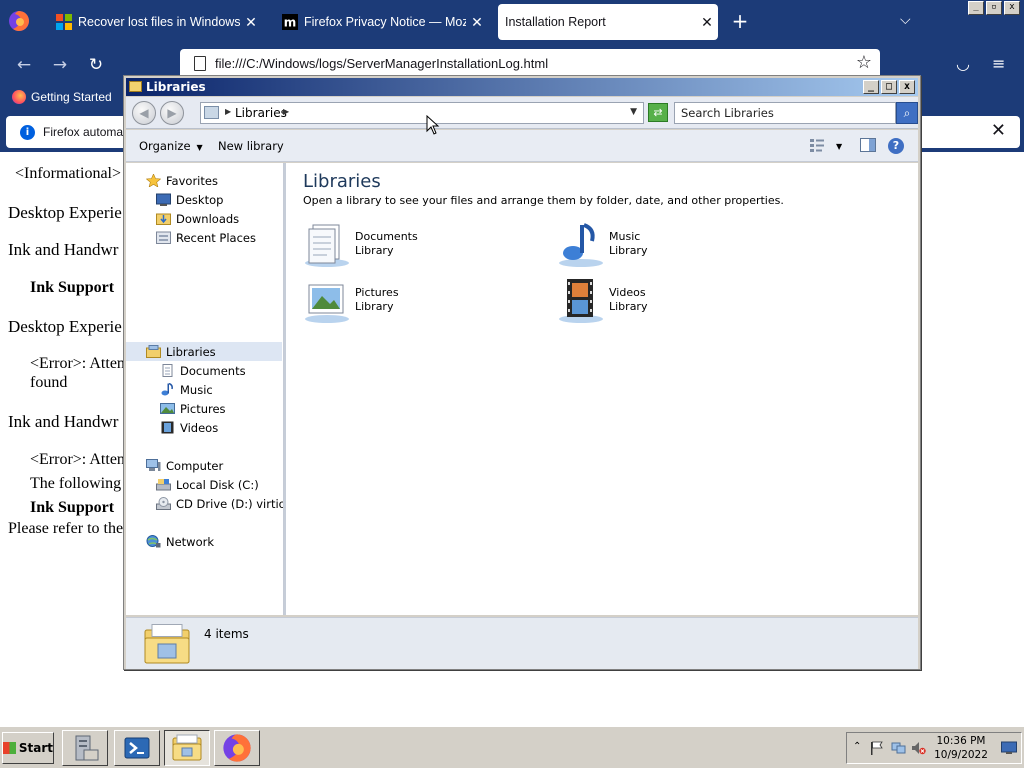 The image size is (1024, 768). What do you see at coordinates (72, 507) in the screenshot?
I see `log-feature: Ink Support` at bounding box center [72, 507].